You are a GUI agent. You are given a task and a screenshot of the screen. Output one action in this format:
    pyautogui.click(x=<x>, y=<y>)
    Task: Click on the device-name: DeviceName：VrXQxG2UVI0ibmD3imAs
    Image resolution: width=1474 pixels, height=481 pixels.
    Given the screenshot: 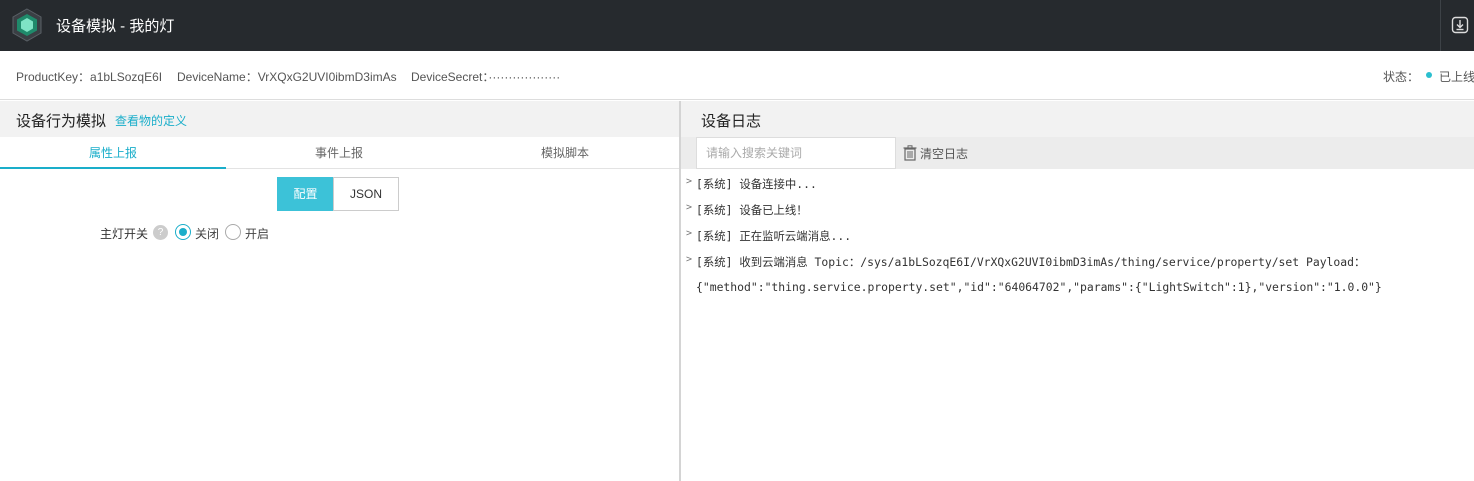 What is the action you would take?
    pyautogui.click(x=287, y=77)
    